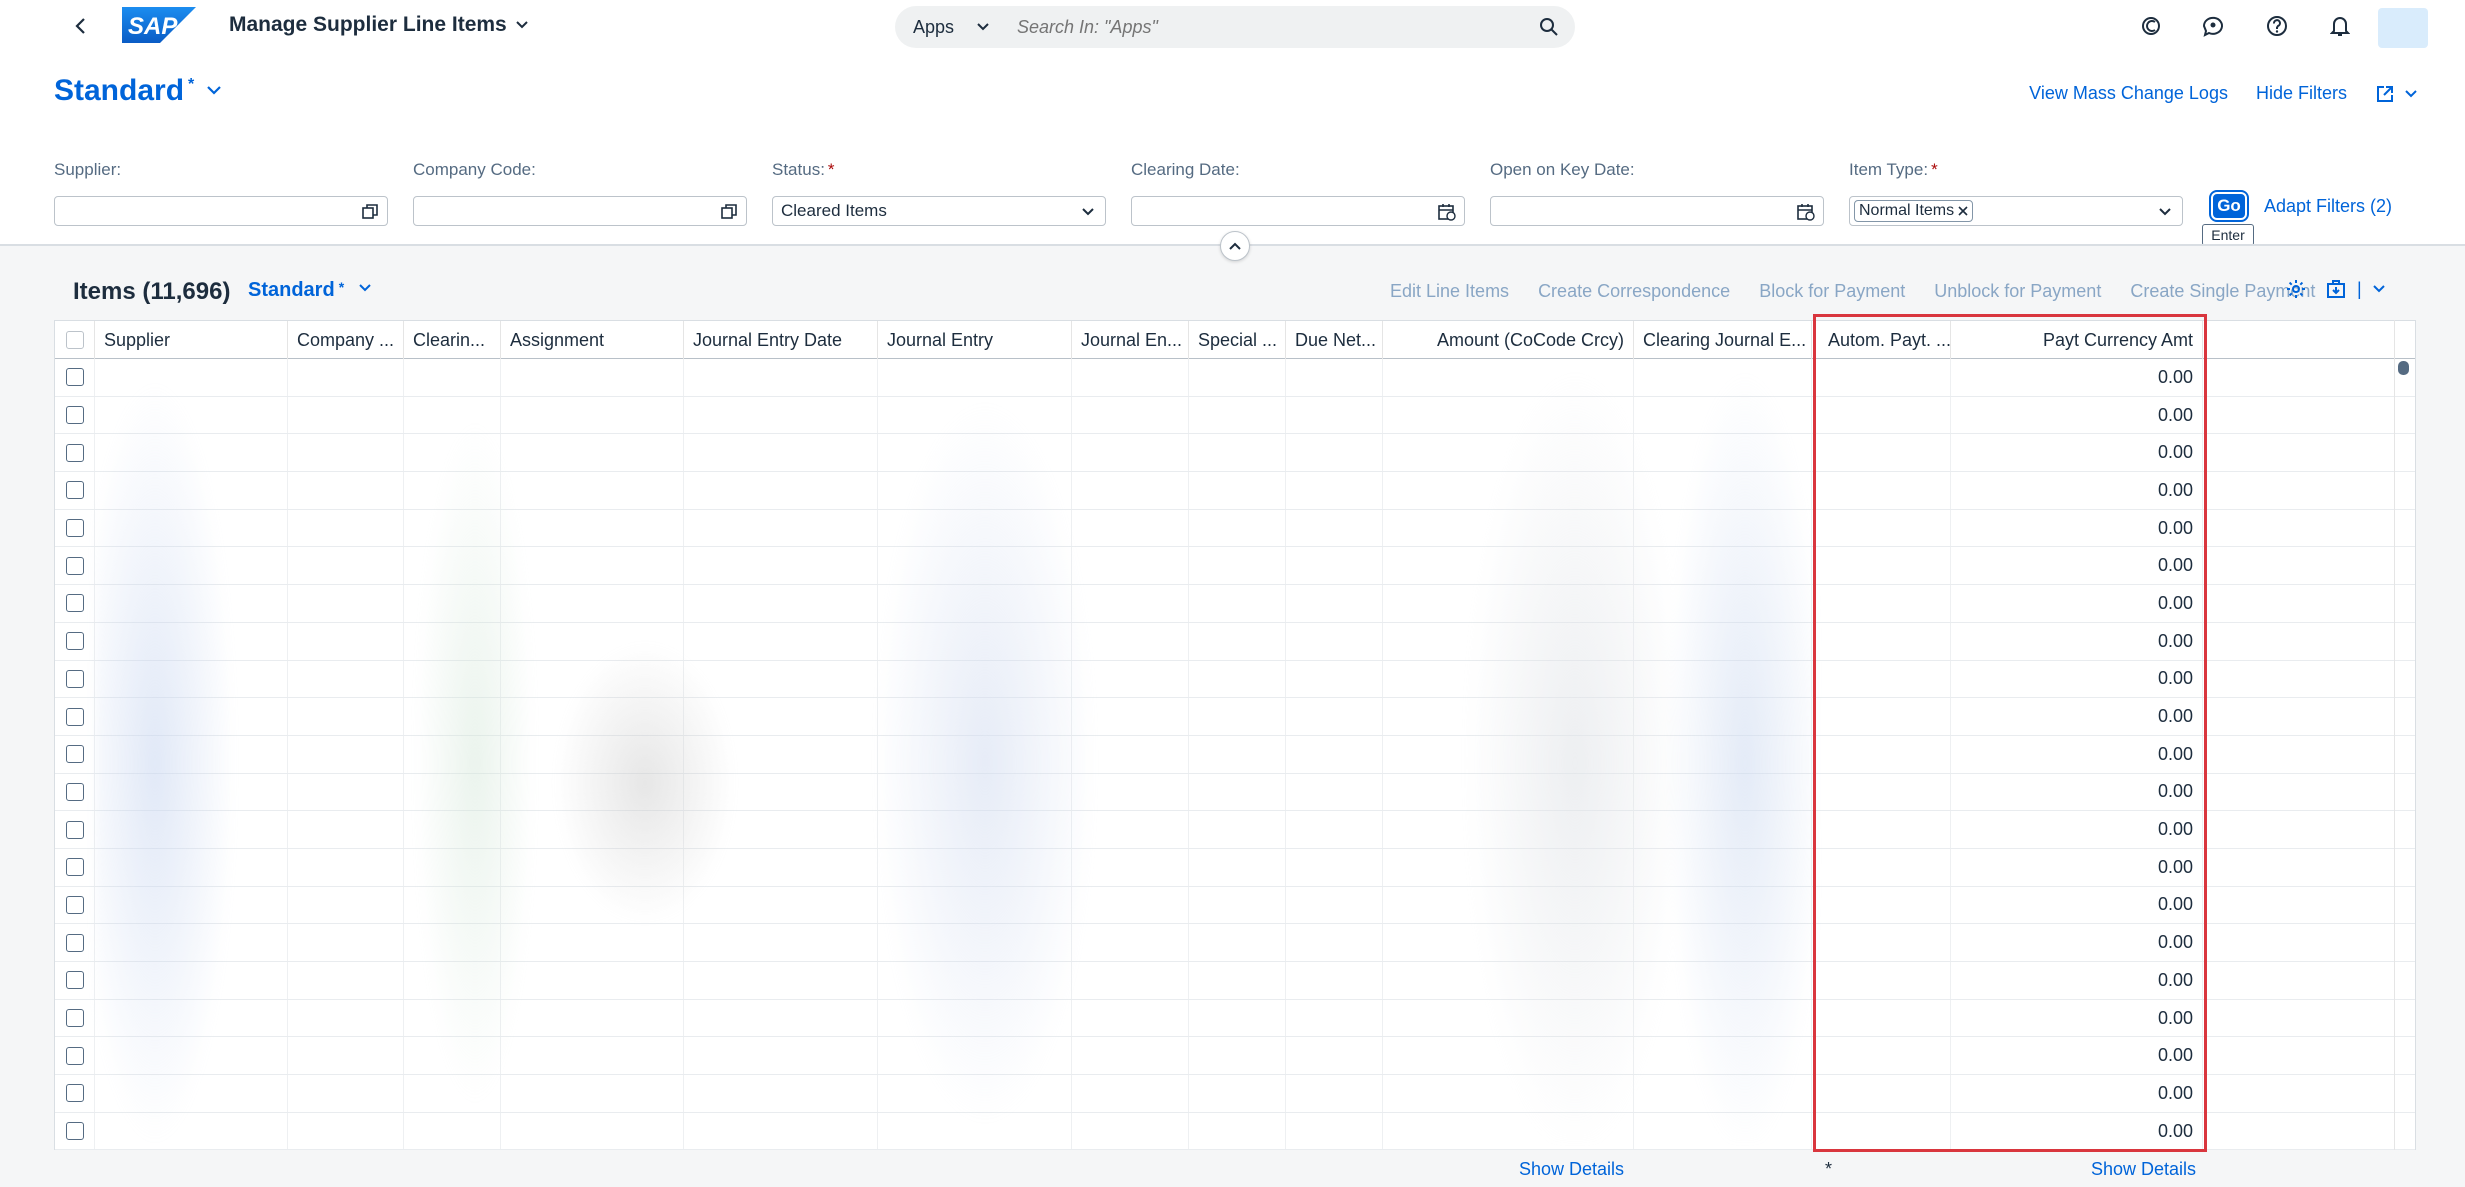 This screenshot has width=2465, height=1187. I want to click on unblock-for-payment-button: Unblock for Payment, so click(2017, 291).